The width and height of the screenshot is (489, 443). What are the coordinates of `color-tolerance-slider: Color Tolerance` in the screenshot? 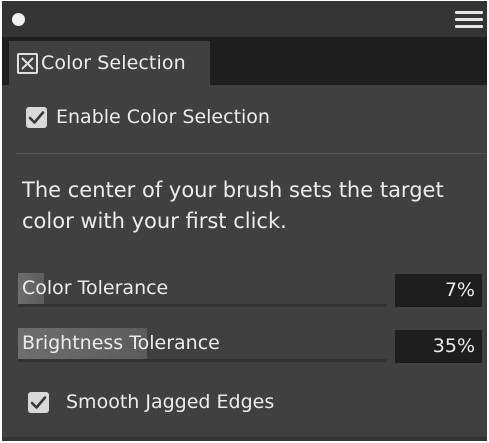 It's located at (202, 292).